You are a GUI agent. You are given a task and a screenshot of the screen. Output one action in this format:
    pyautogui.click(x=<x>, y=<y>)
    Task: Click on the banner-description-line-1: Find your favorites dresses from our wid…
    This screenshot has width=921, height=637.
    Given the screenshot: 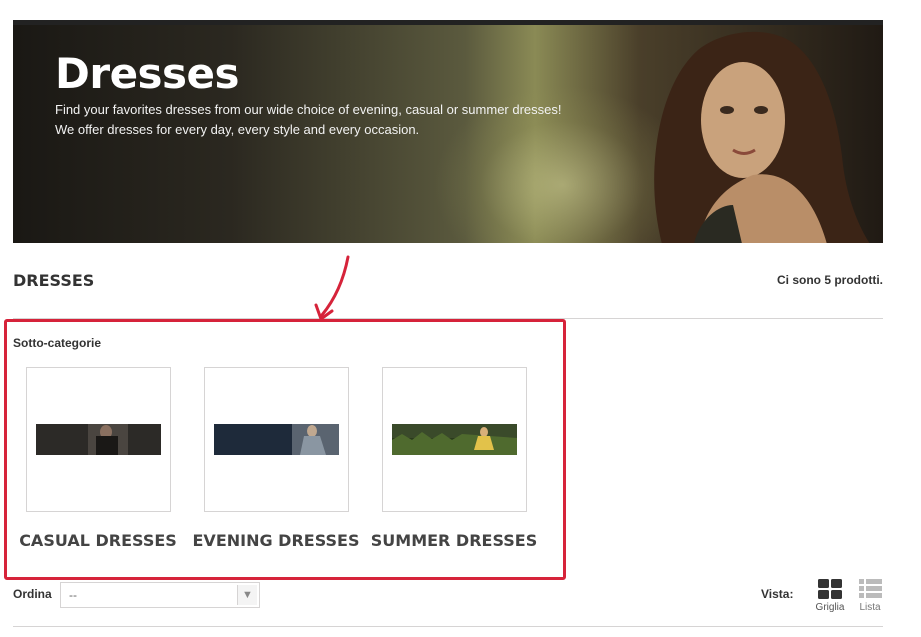 What is the action you would take?
    pyautogui.click(x=308, y=109)
    